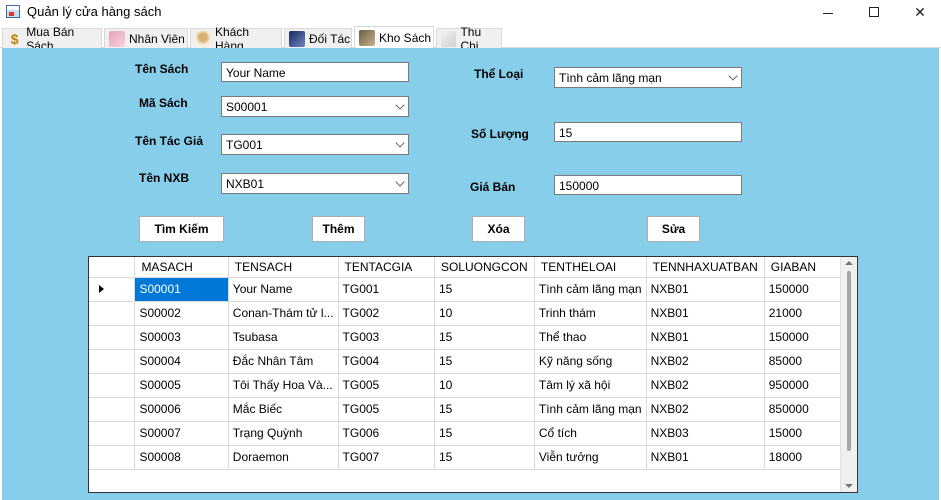 The height and width of the screenshot is (500, 941). I want to click on table-cell: Mắc Biếc, so click(283, 409).